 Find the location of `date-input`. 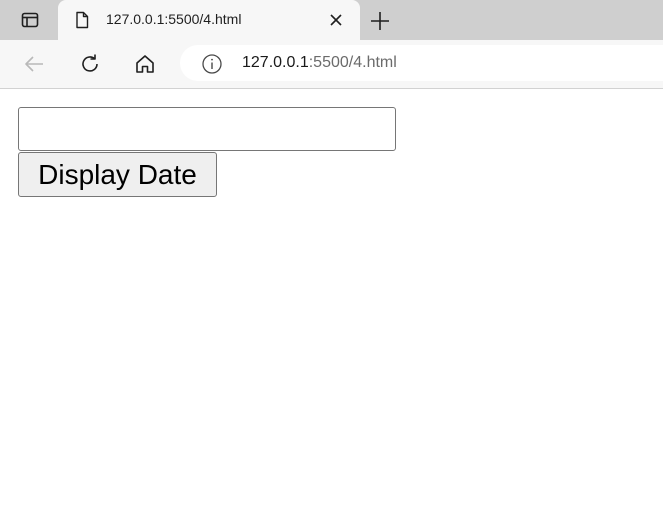

date-input is located at coordinates (207, 129).